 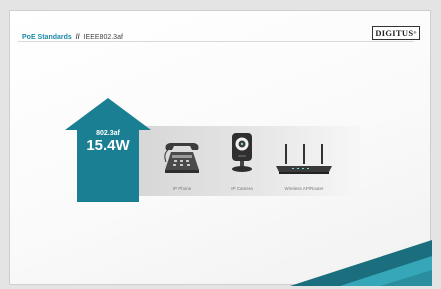 I want to click on title-subtitle: IEEE802.3af, so click(x=103, y=37).